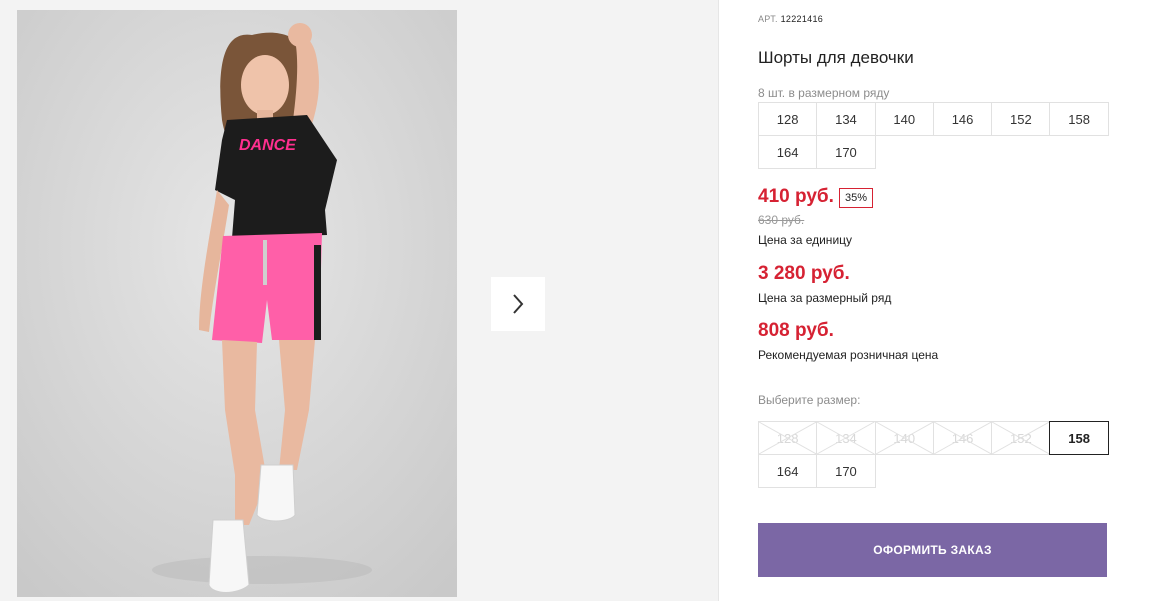 The image size is (1175, 601). I want to click on size-selector: 128 134 140 146 152 158 164 170, so click(936, 454).